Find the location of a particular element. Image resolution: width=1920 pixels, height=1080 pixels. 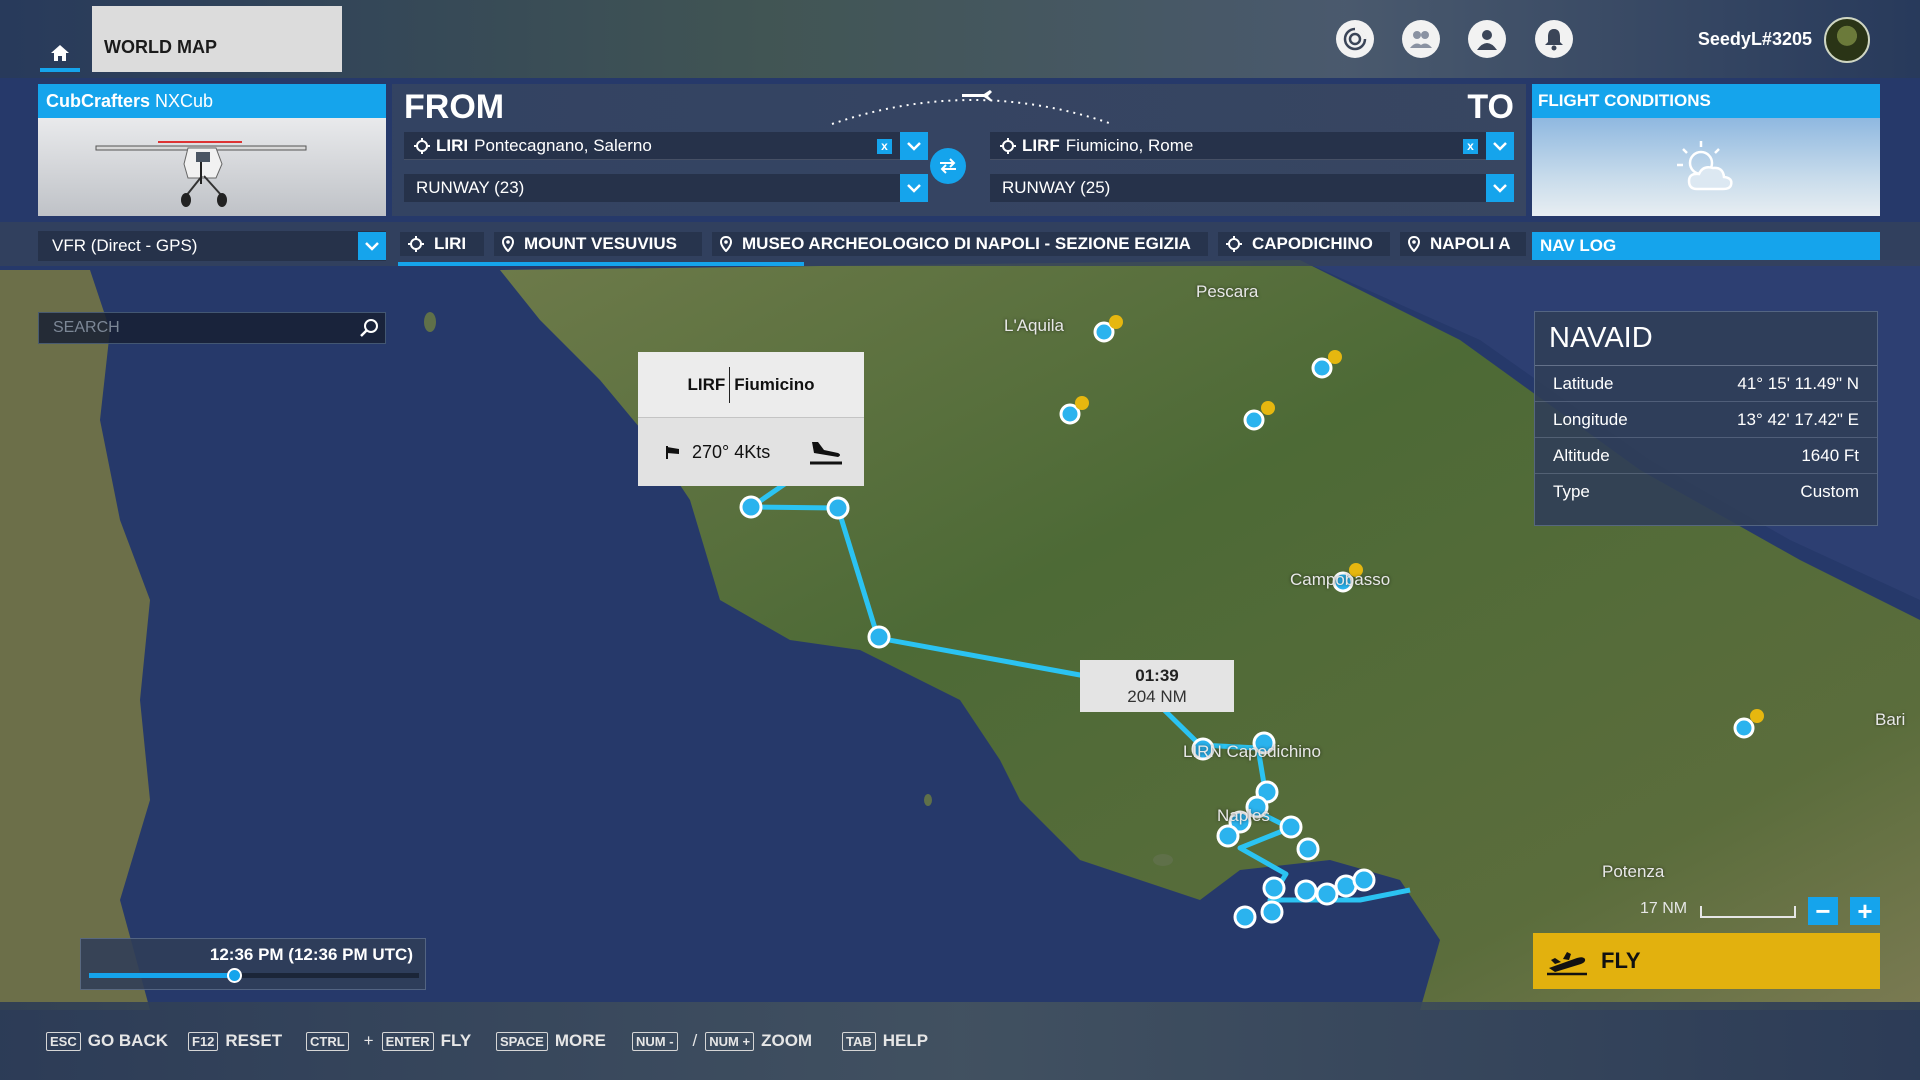

hint-reset: F12 RESET is located at coordinates (238, 1041).